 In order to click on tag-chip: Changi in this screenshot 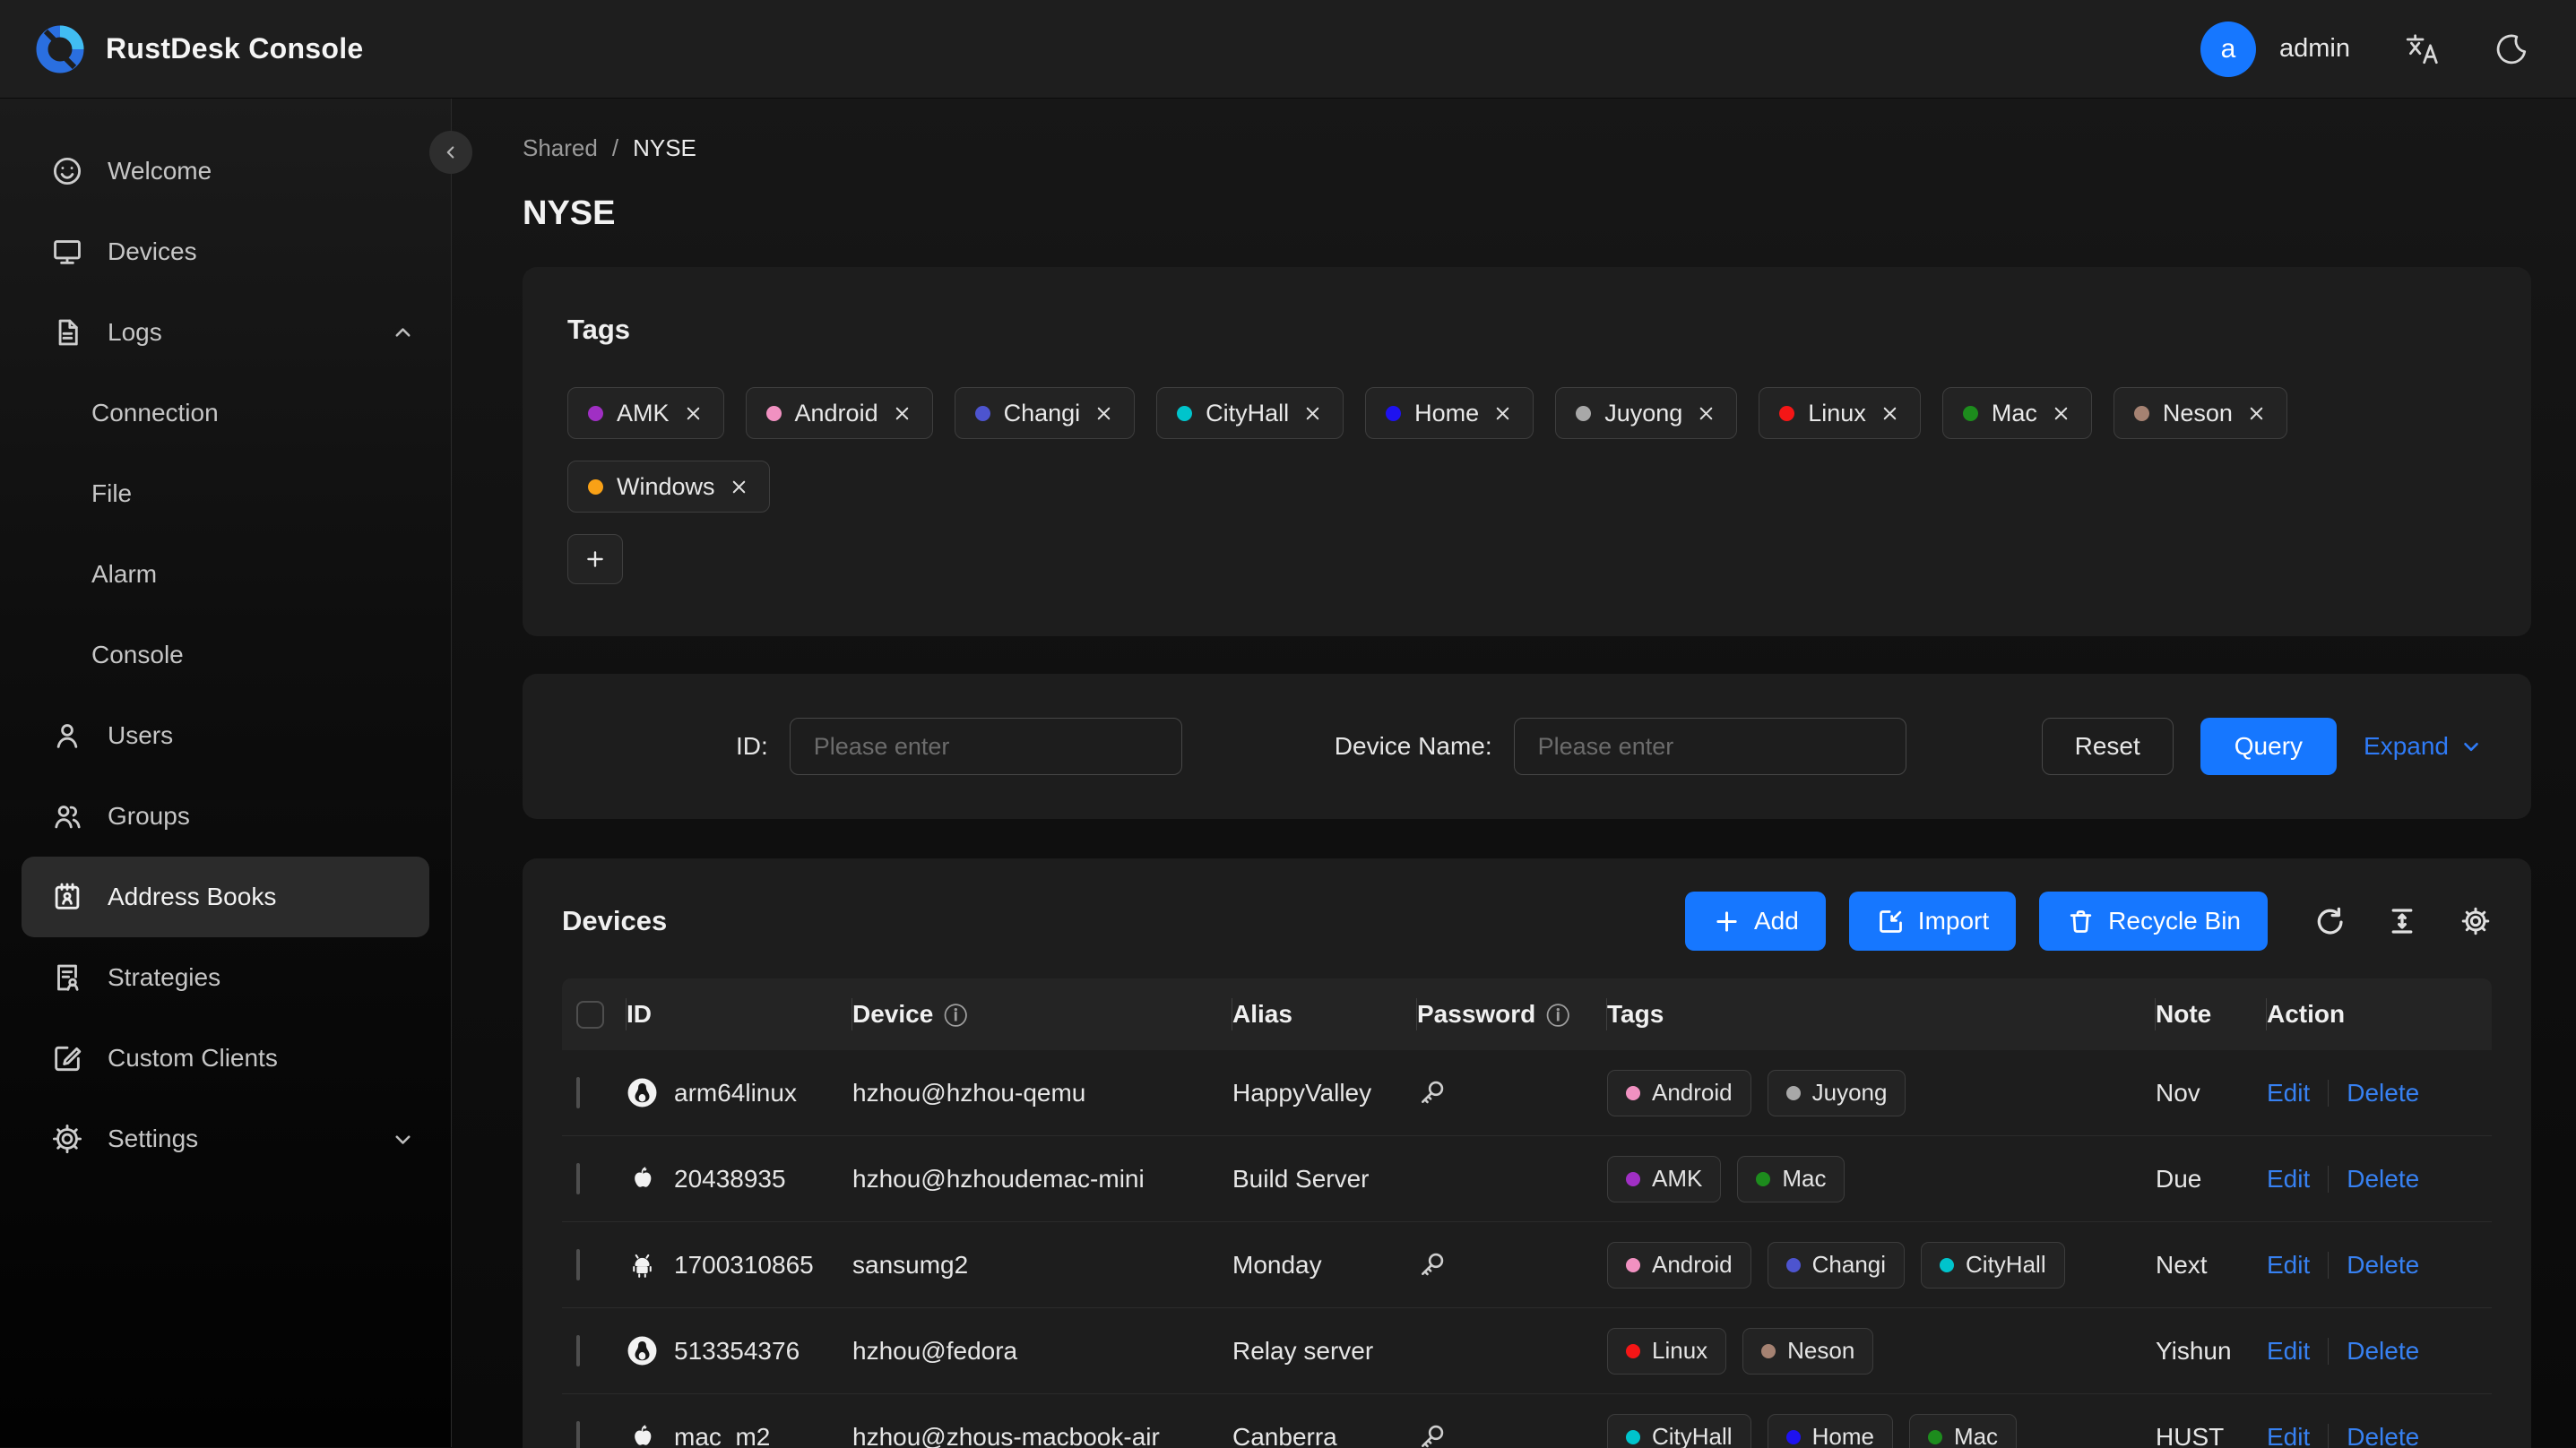, I will do `click(1045, 413)`.